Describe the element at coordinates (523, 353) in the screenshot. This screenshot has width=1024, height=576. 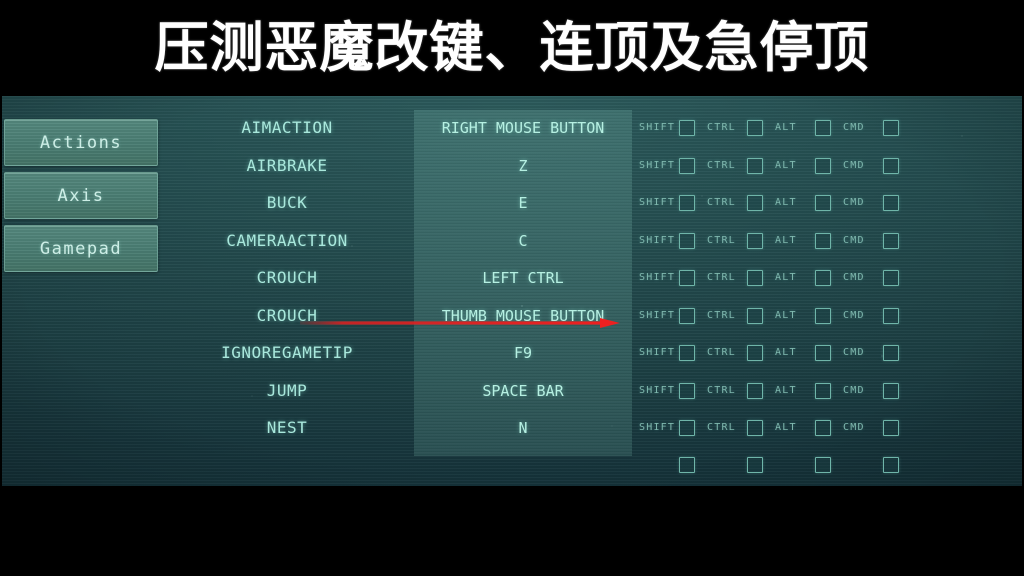
I see `binding-value: F9` at that location.